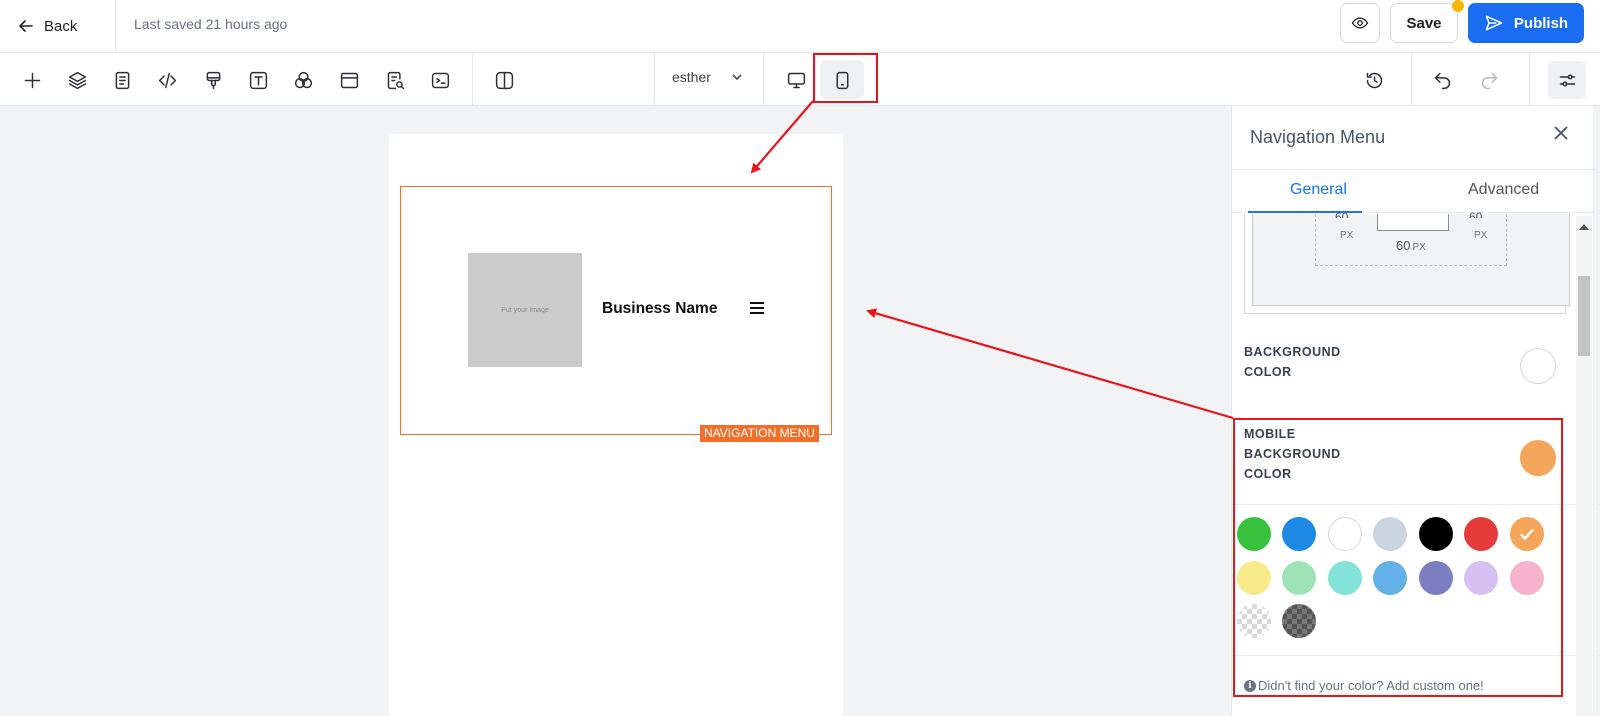  I want to click on tracking-code-button, so click(440, 80).